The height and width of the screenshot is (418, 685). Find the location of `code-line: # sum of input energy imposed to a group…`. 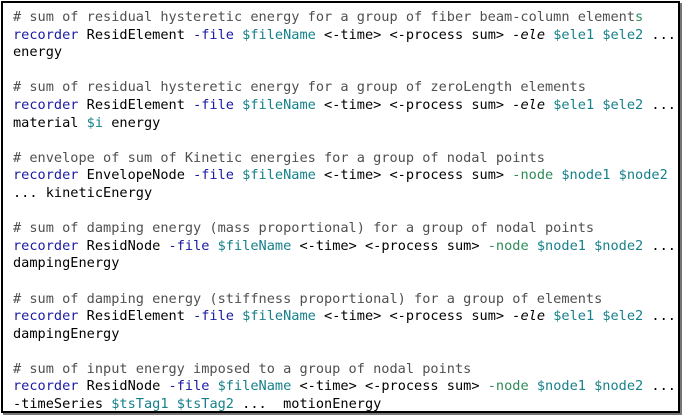

code-line: # sum of input energy imposed to a group… is located at coordinates (344, 370).